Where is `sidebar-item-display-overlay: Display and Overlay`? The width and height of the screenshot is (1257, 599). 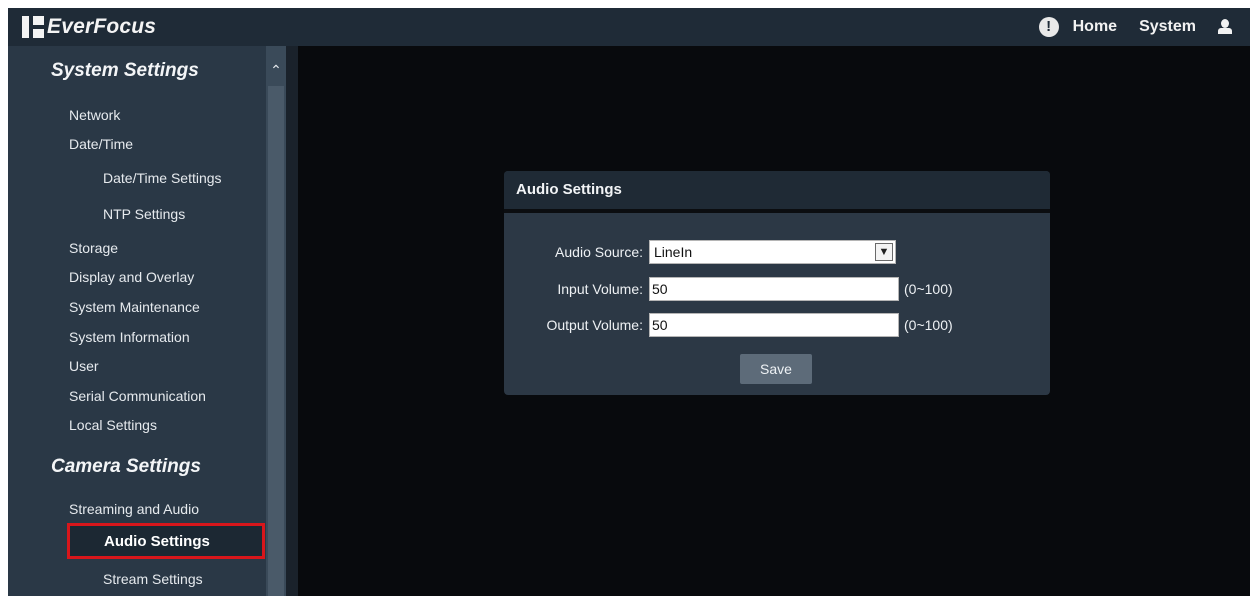 sidebar-item-display-overlay: Display and Overlay is located at coordinates (131, 277).